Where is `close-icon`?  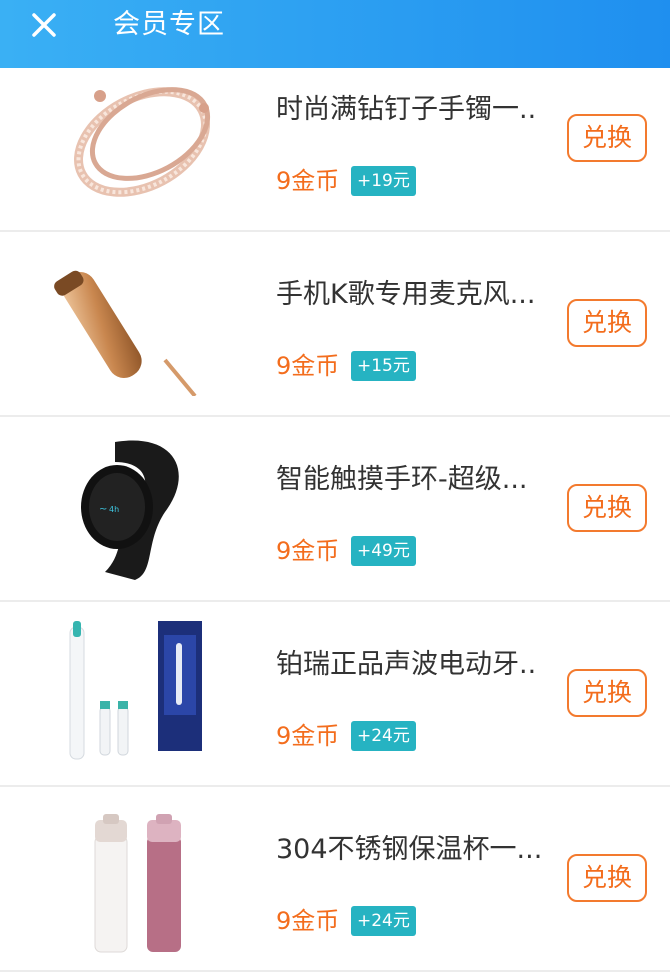
close-icon is located at coordinates (44, 25).